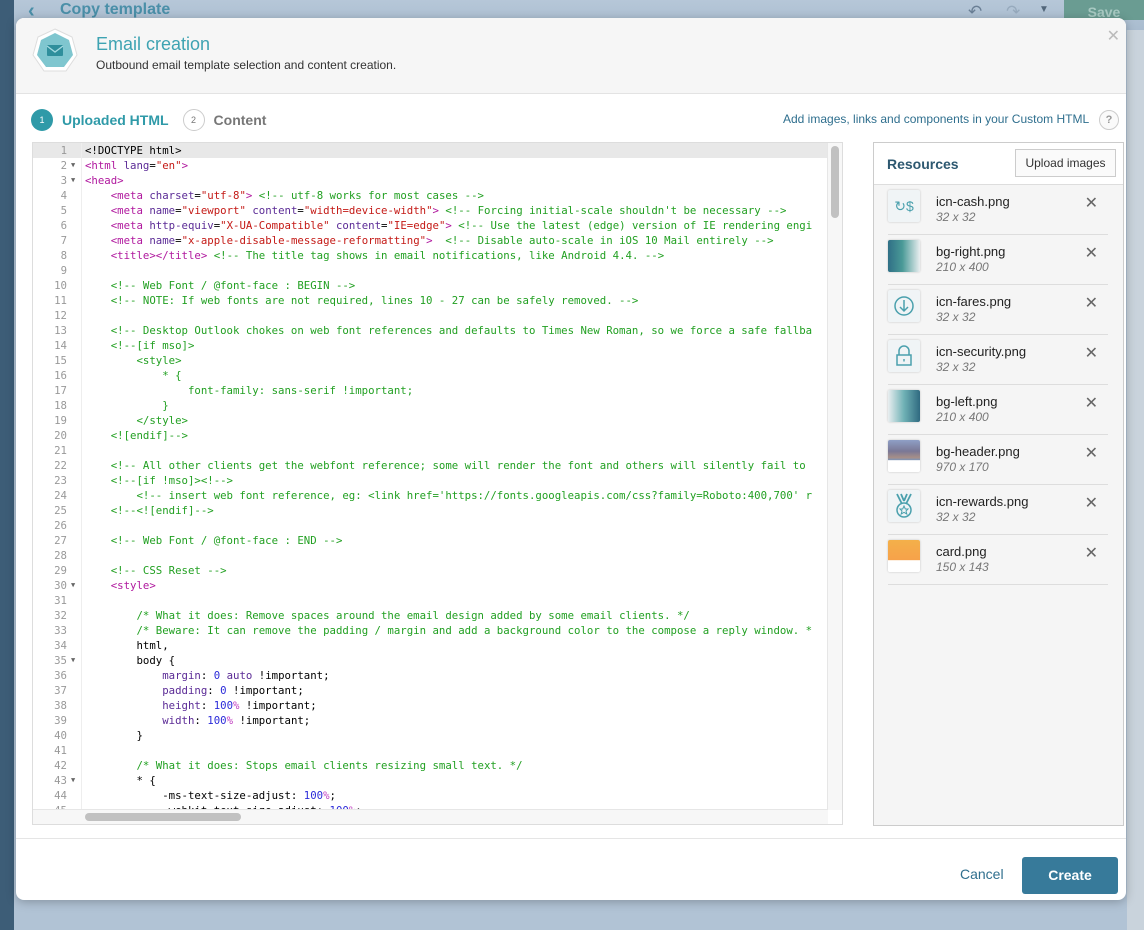 The height and width of the screenshot is (930, 1144). I want to click on code-line: 21, so click(430, 450).